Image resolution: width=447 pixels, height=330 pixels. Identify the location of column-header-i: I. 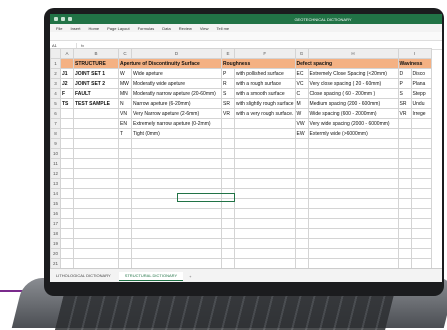
(414, 53).